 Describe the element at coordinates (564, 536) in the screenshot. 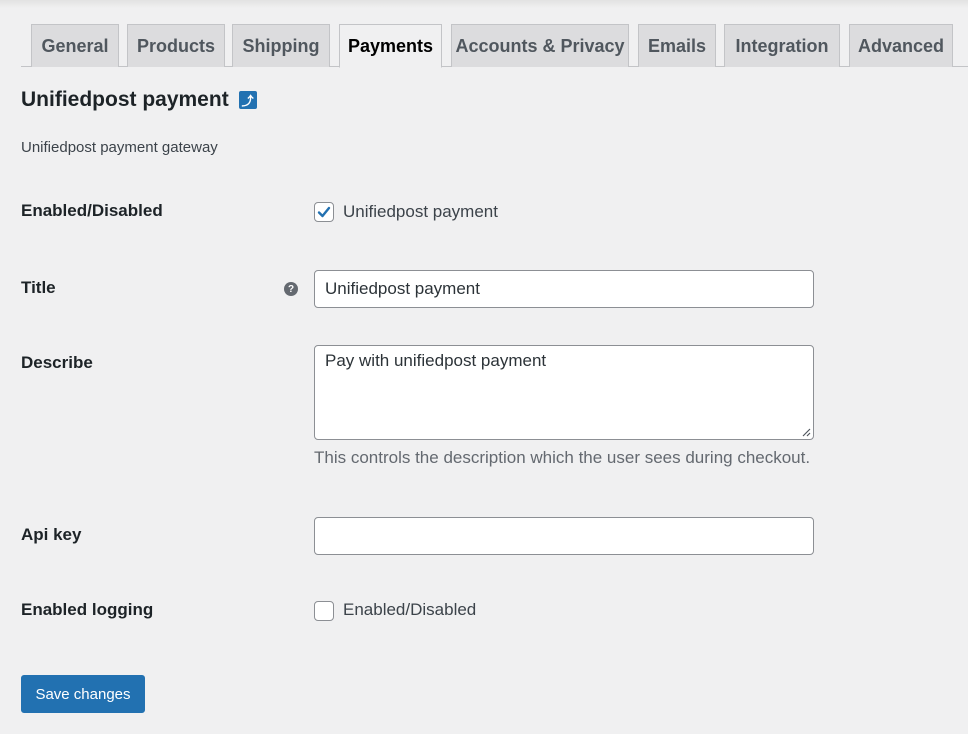

I see `api-key-input` at that location.